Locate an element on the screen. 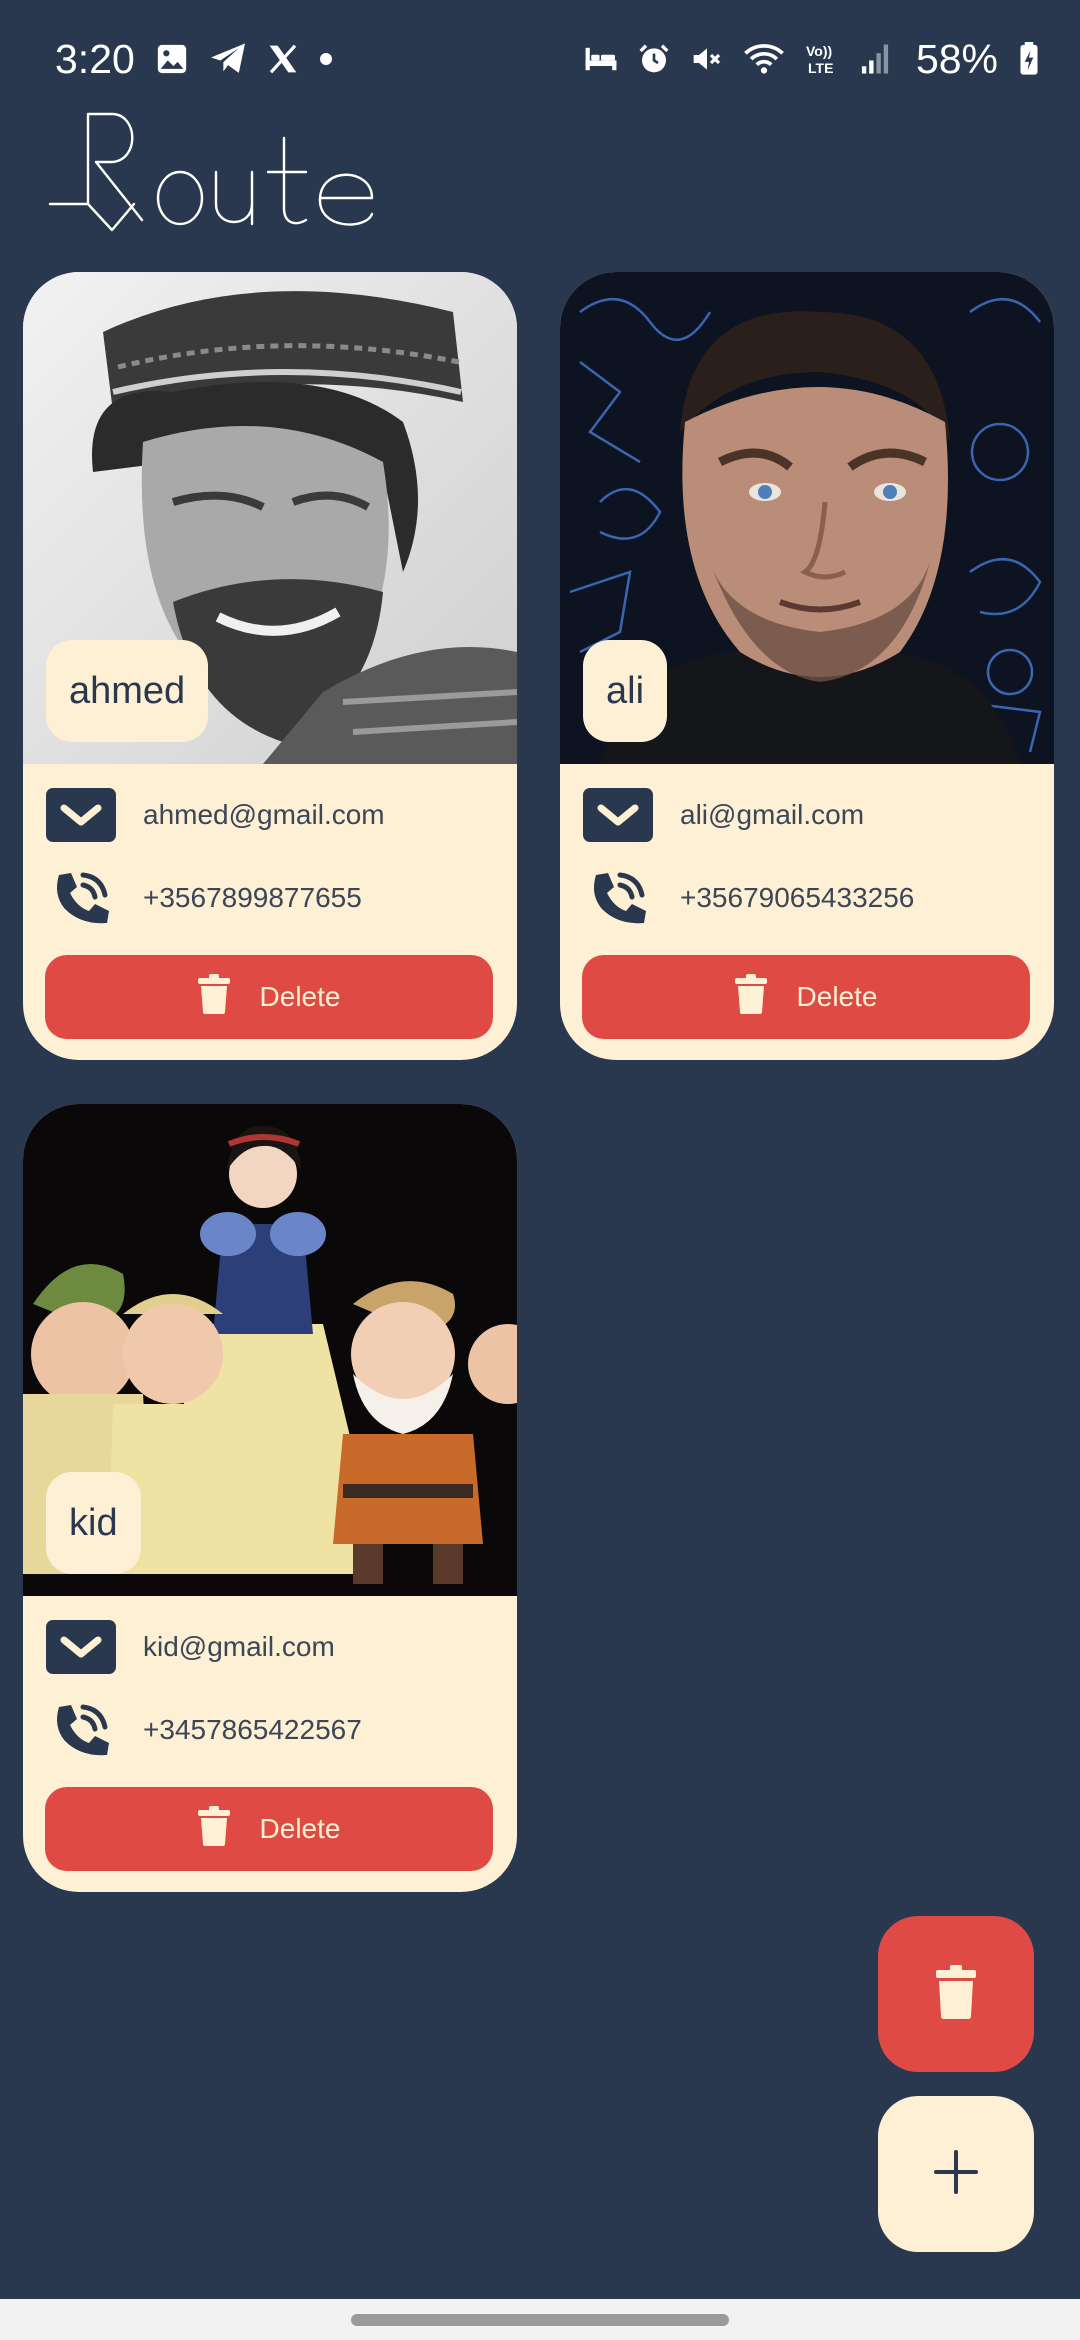 This screenshot has height=2340, width=1080. svg-text: Vo)) is located at coordinates (819, 51).